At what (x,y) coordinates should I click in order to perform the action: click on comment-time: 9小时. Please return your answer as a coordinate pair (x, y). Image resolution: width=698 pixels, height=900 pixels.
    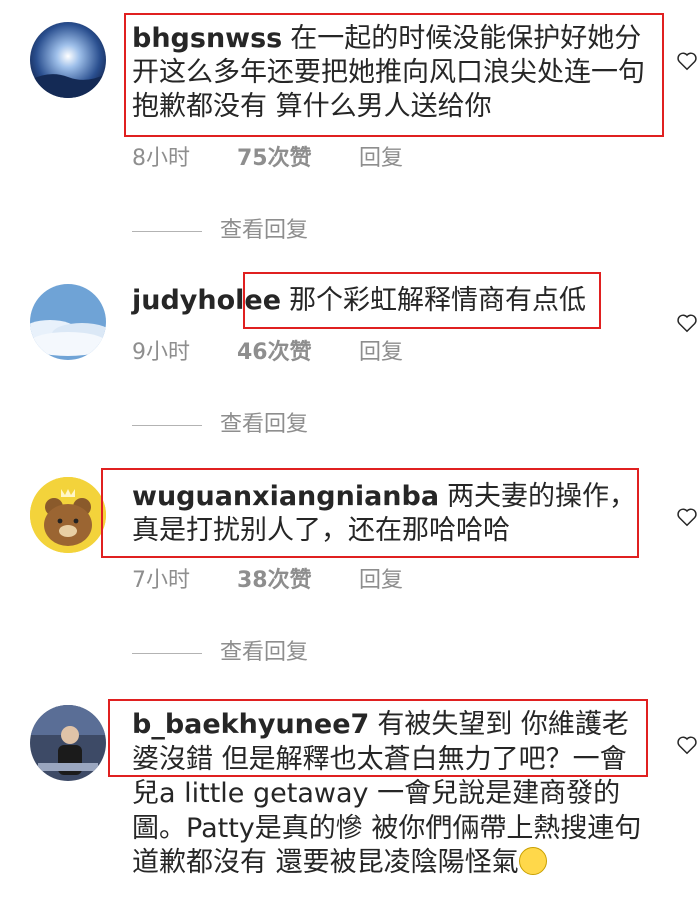
    Looking at the image, I should click on (161, 352).